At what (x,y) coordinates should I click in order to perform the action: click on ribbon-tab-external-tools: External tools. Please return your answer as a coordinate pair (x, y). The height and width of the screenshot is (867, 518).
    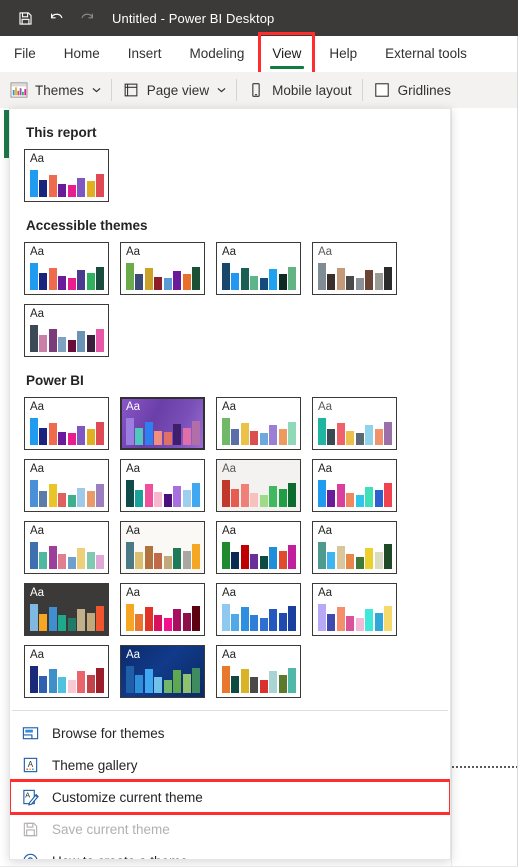
    Looking at the image, I should click on (426, 54).